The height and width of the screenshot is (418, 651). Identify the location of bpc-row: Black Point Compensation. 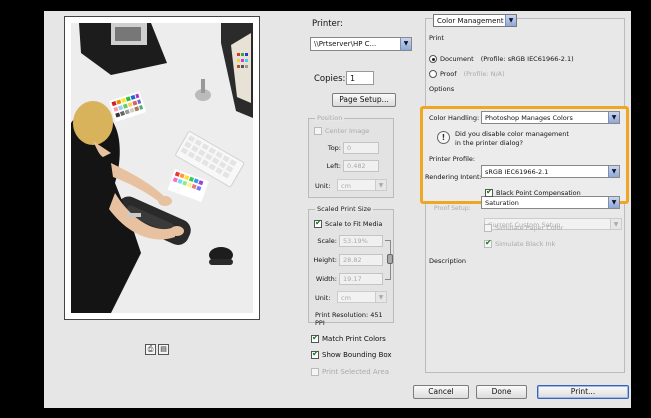
(533, 192).